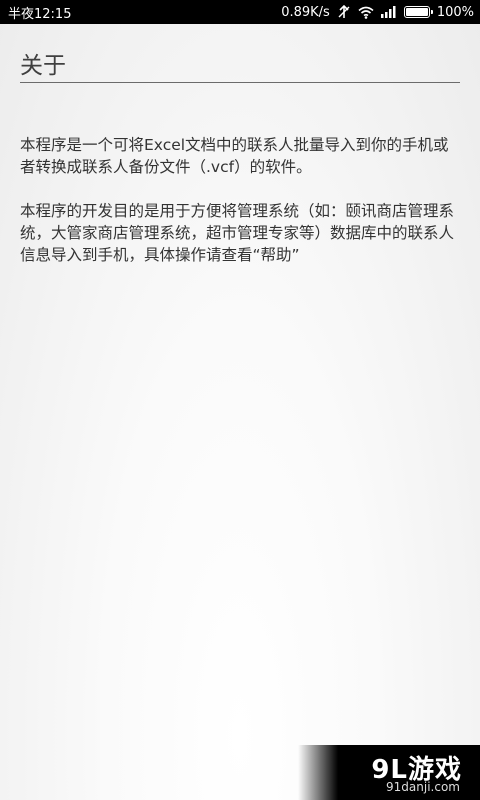 This screenshot has width=480, height=800. I want to click on battery-percent: 100%, so click(455, 12).